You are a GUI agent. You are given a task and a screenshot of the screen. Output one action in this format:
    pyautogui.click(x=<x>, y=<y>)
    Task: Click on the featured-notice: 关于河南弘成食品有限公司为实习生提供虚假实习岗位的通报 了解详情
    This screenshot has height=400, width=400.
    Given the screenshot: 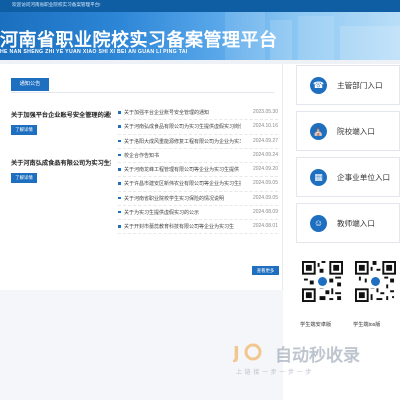 What is the action you would take?
    pyautogui.click(x=61, y=170)
    